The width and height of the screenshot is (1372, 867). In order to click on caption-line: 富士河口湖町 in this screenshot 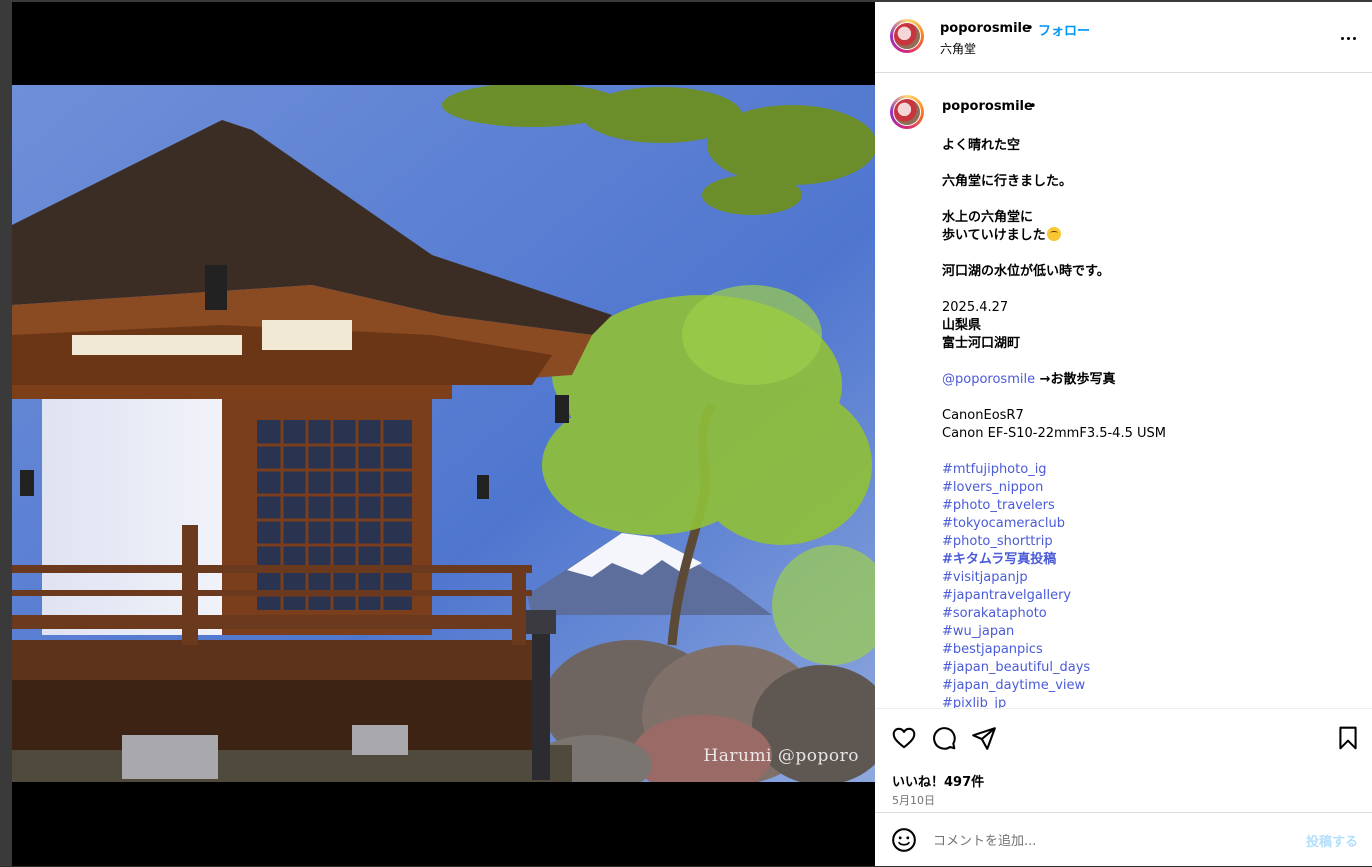, I will do `click(981, 343)`.